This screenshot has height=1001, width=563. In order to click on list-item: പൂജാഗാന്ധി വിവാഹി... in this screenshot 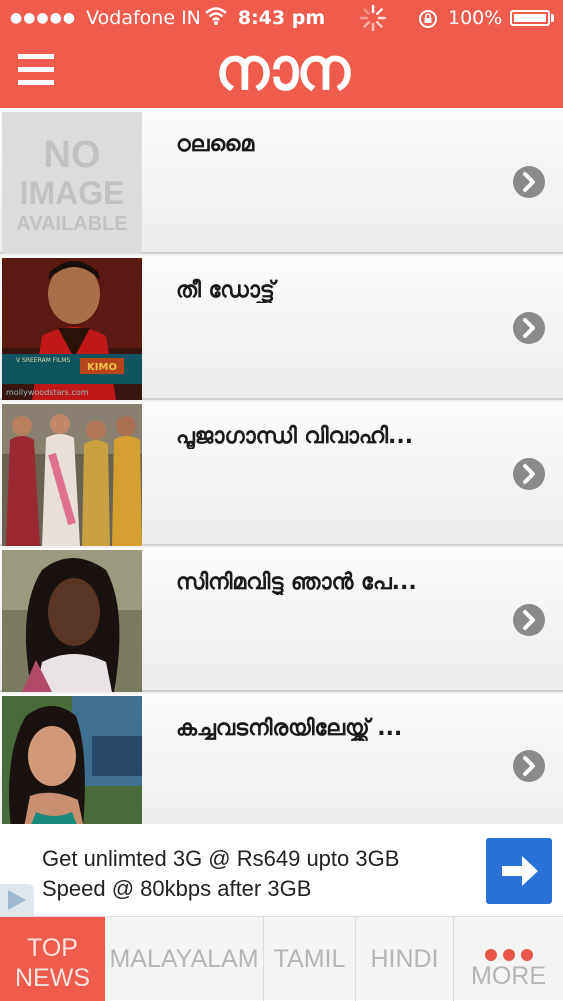, I will do `click(281, 474)`.